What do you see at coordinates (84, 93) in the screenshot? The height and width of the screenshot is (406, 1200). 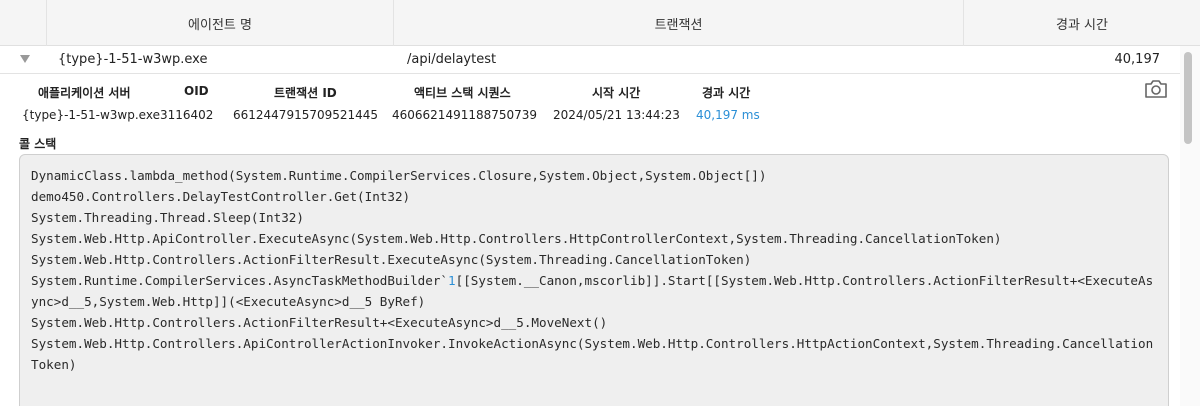 I see `detail-header-app-server: 애플리케이션 서버` at bounding box center [84, 93].